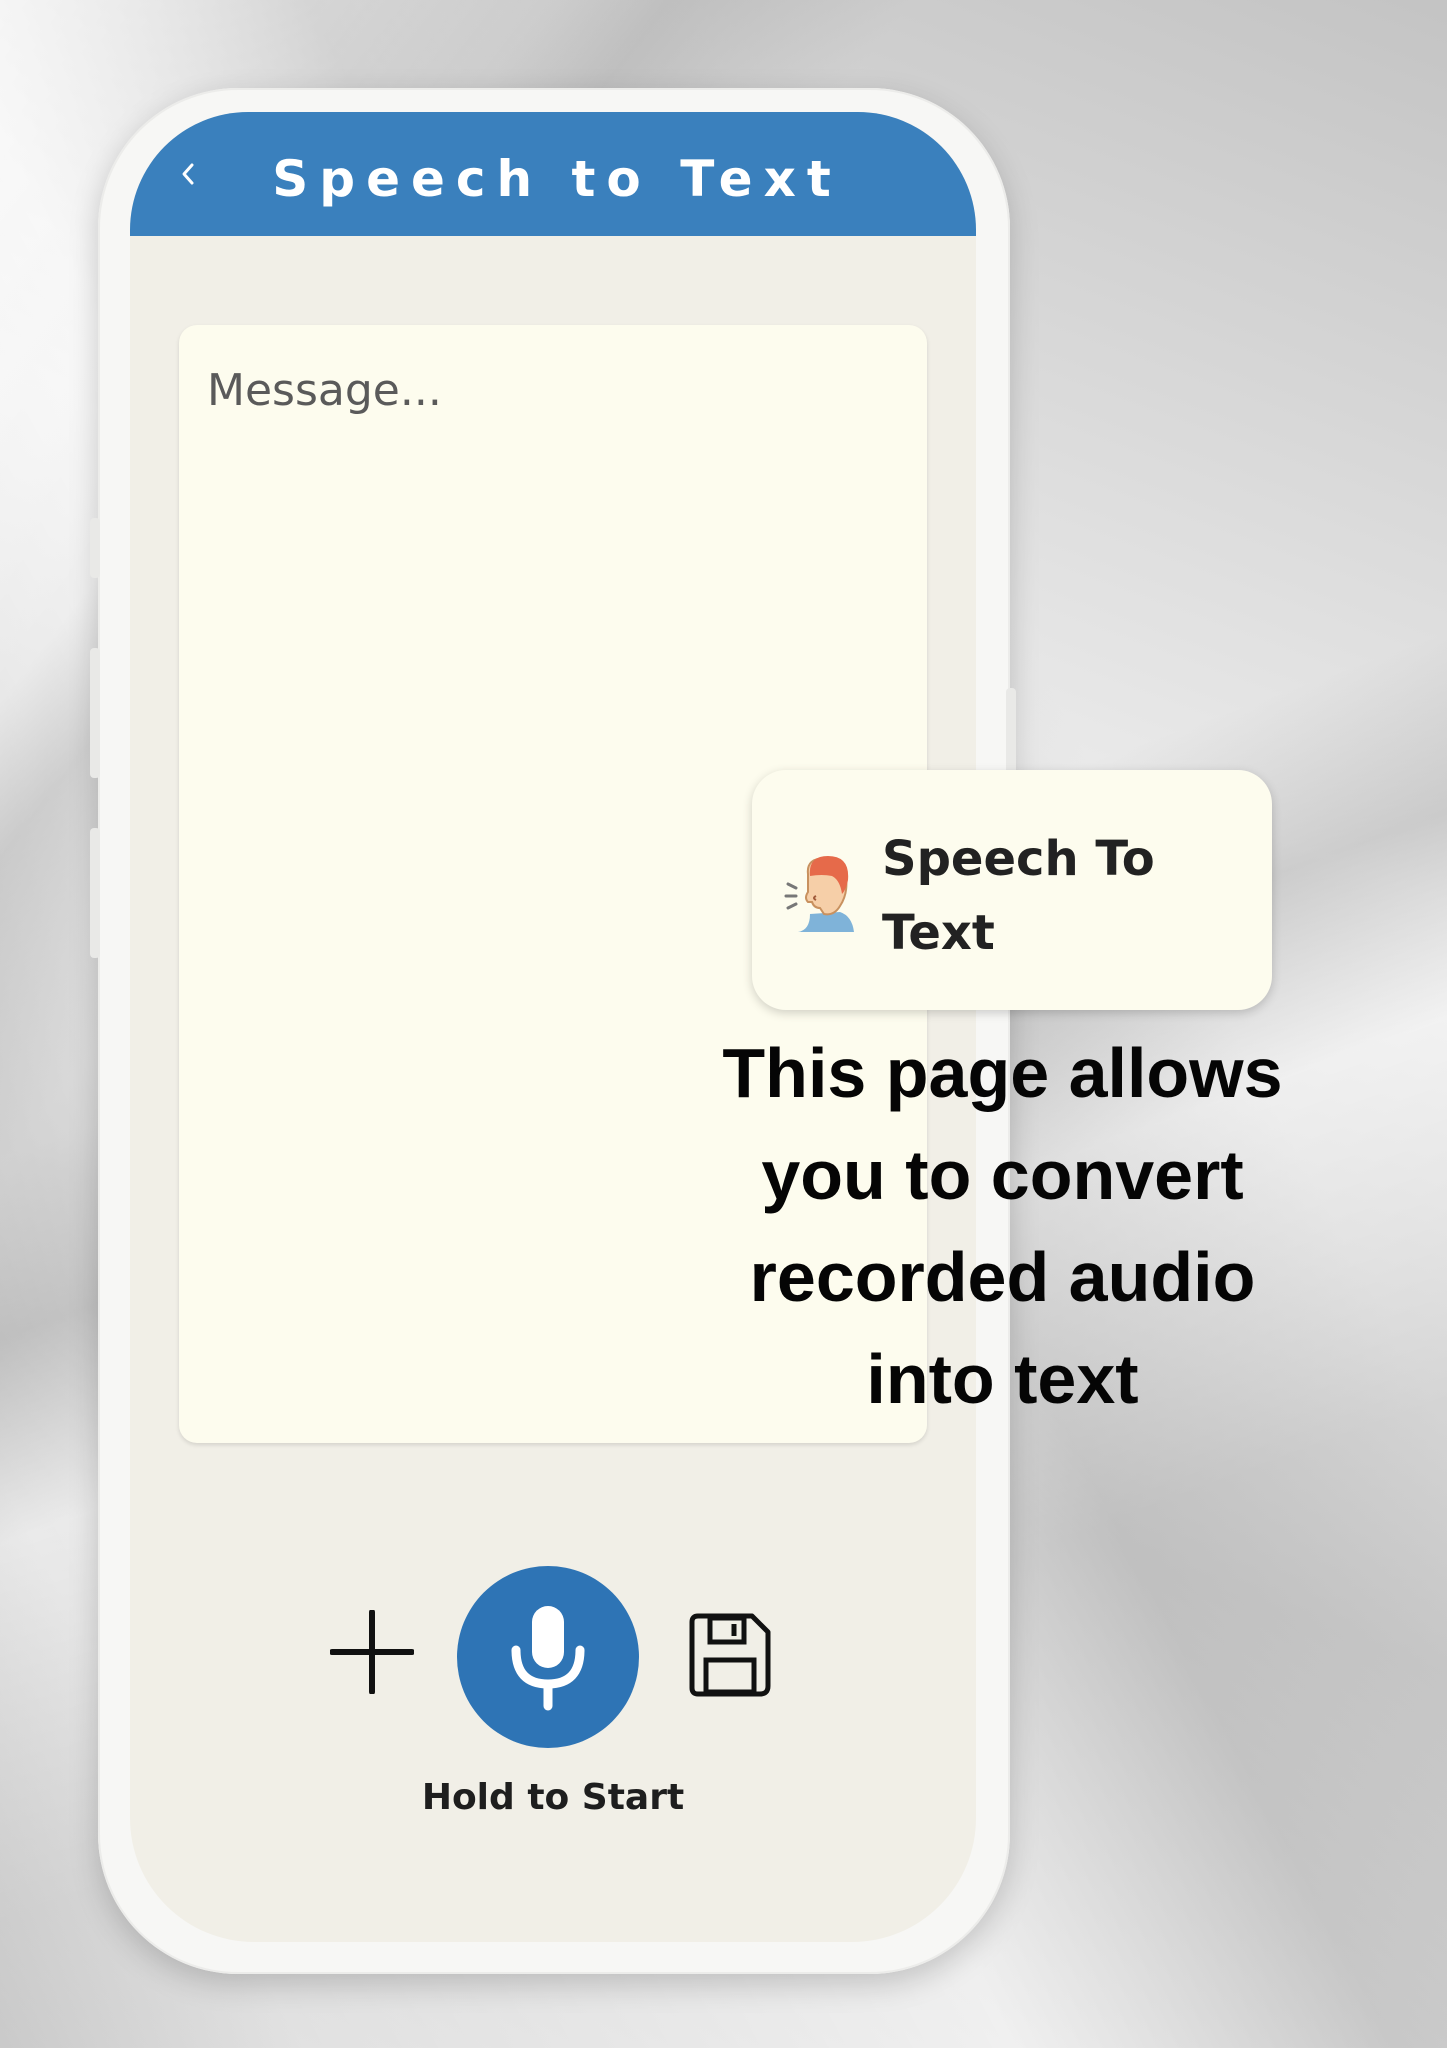  I want to click on microphone-icon, so click(548, 1658).